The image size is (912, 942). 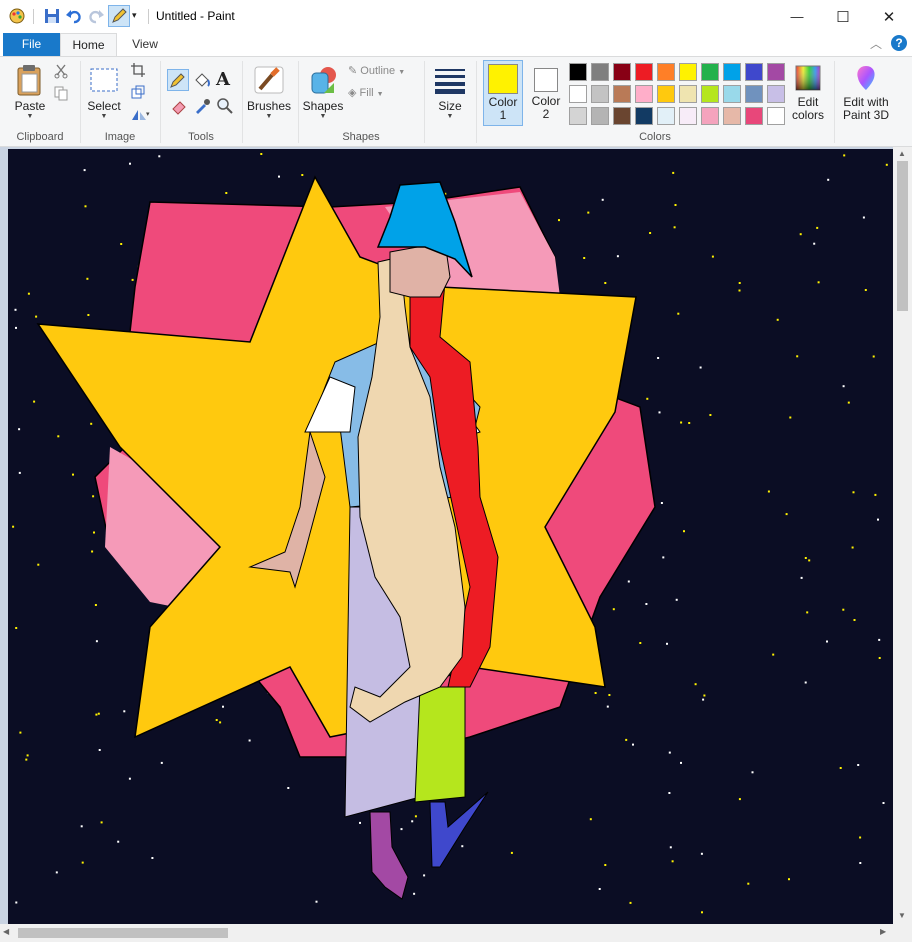 I want to click on pencil-quick-icon, so click(x=119, y=16).